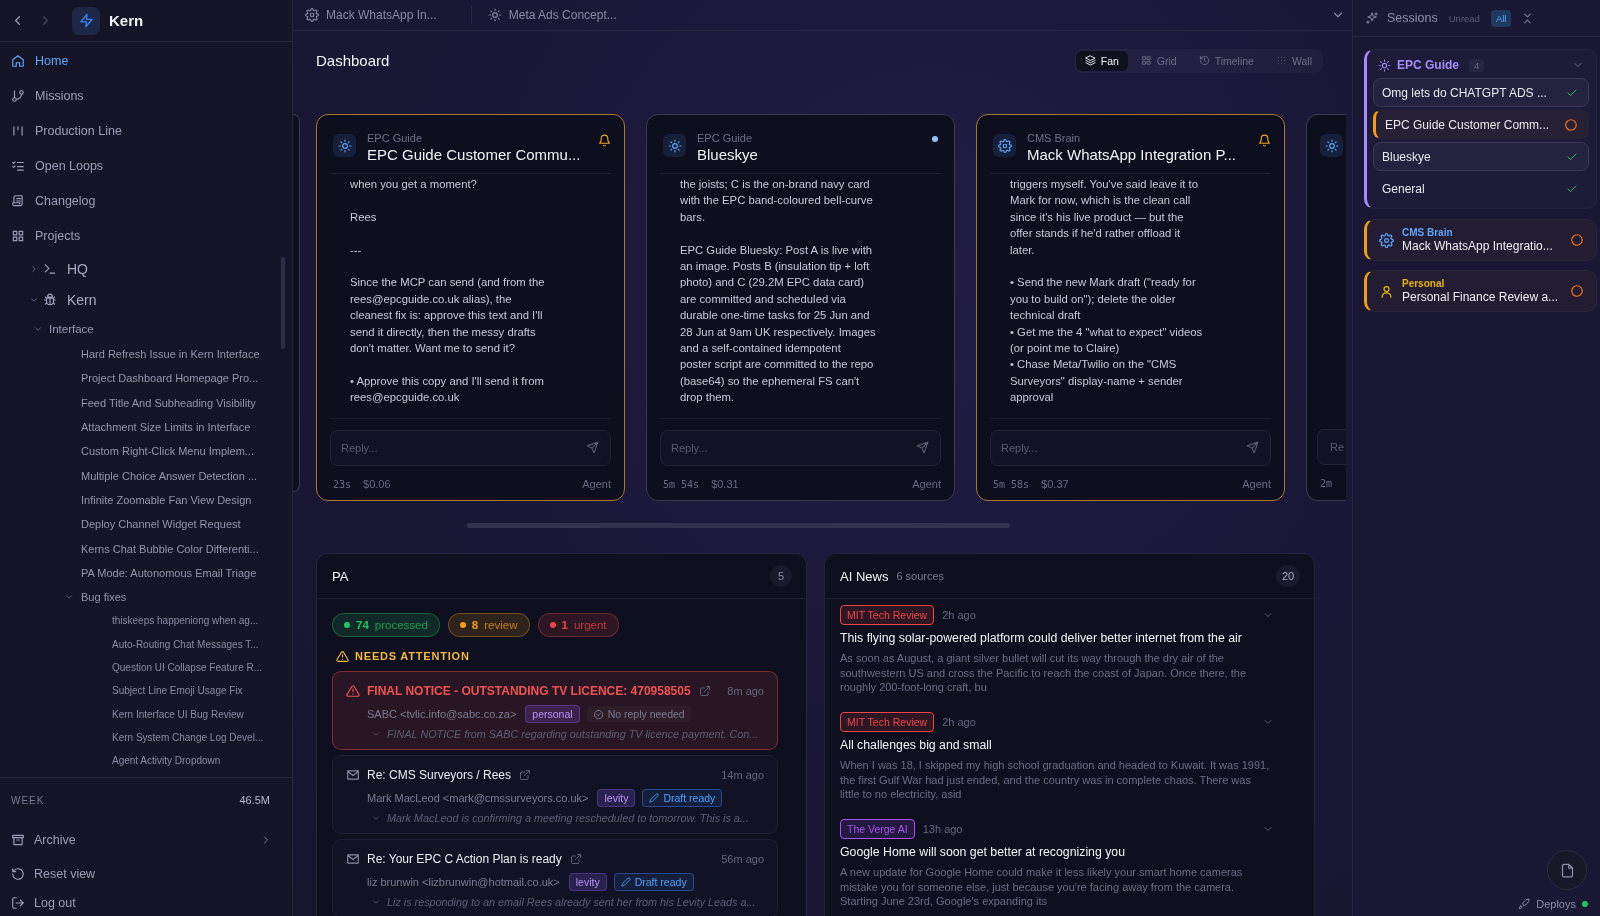 Image resolution: width=1600 pixels, height=916 pixels. What do you see at coordinates (312, 15) in the screenshot?
I see `gear-icon` at bounding box center [312, 15].